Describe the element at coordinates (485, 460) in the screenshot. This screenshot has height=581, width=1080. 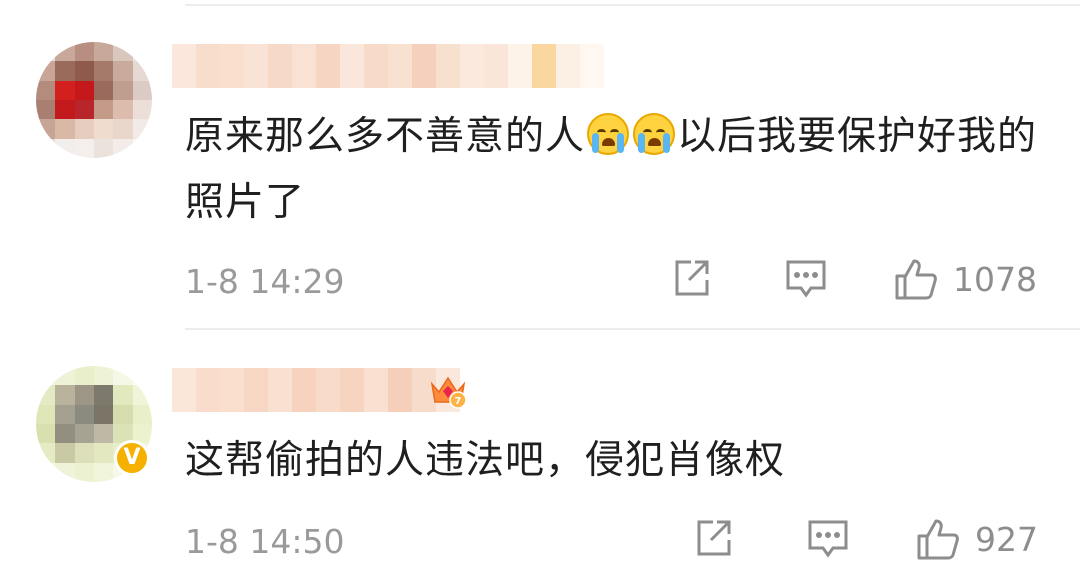
I see `comment-text-part: 这帮偷拍的人违法吧，侵犯肖像权` at that location.